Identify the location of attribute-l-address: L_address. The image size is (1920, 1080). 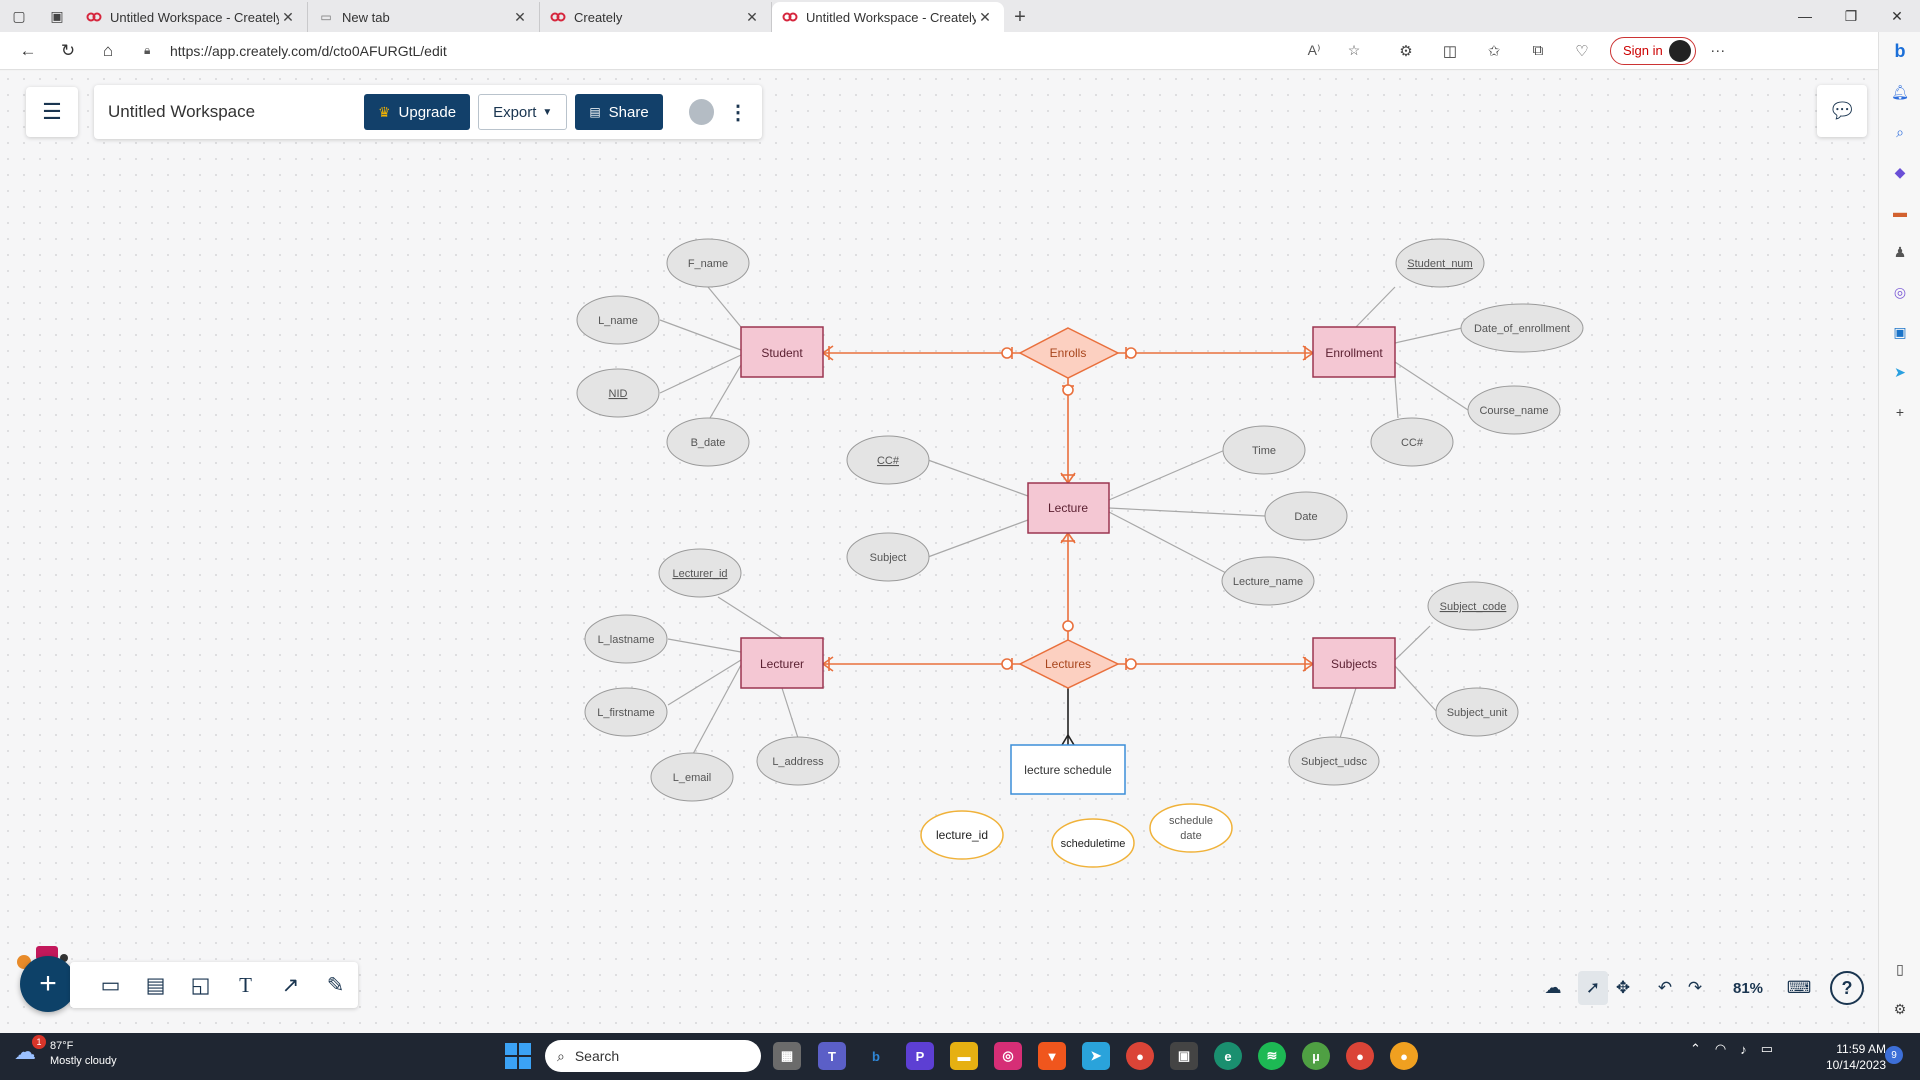
(798, 761).